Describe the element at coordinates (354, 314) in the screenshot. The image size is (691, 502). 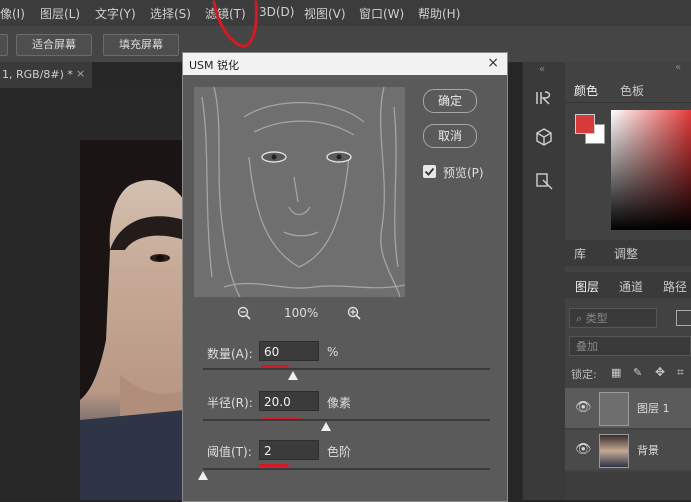
I see `zoom-in-icon` at that location.